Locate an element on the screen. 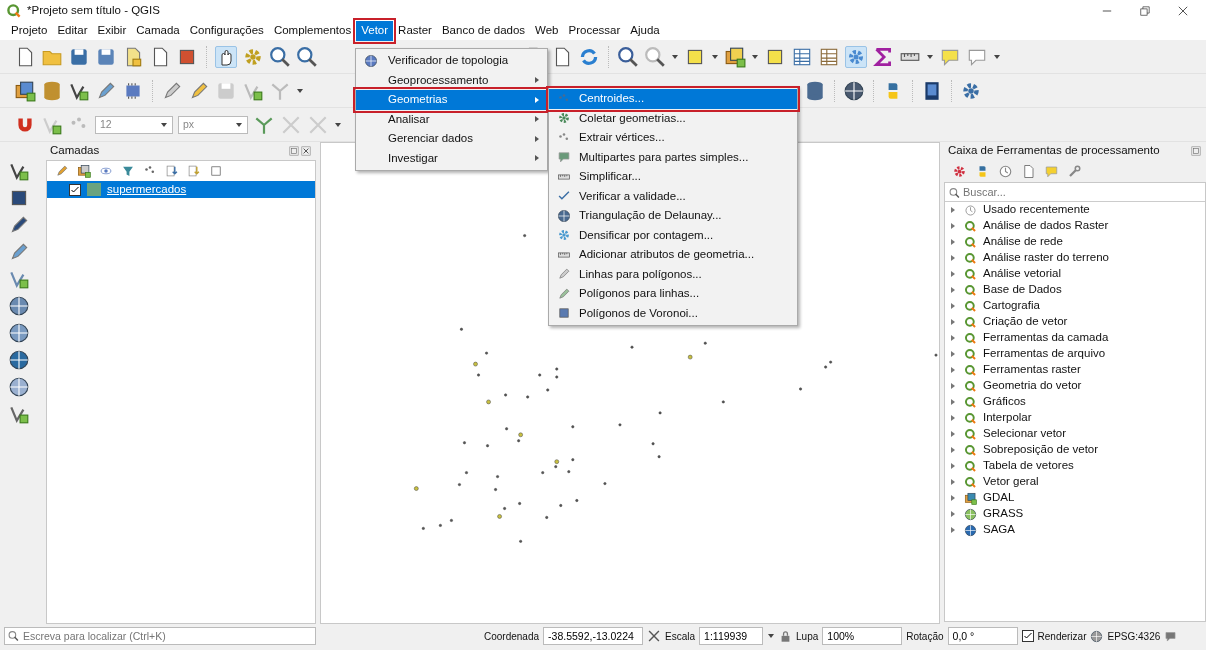  tree-item: Ferramentas raster is located at coordinates (1075, 370).